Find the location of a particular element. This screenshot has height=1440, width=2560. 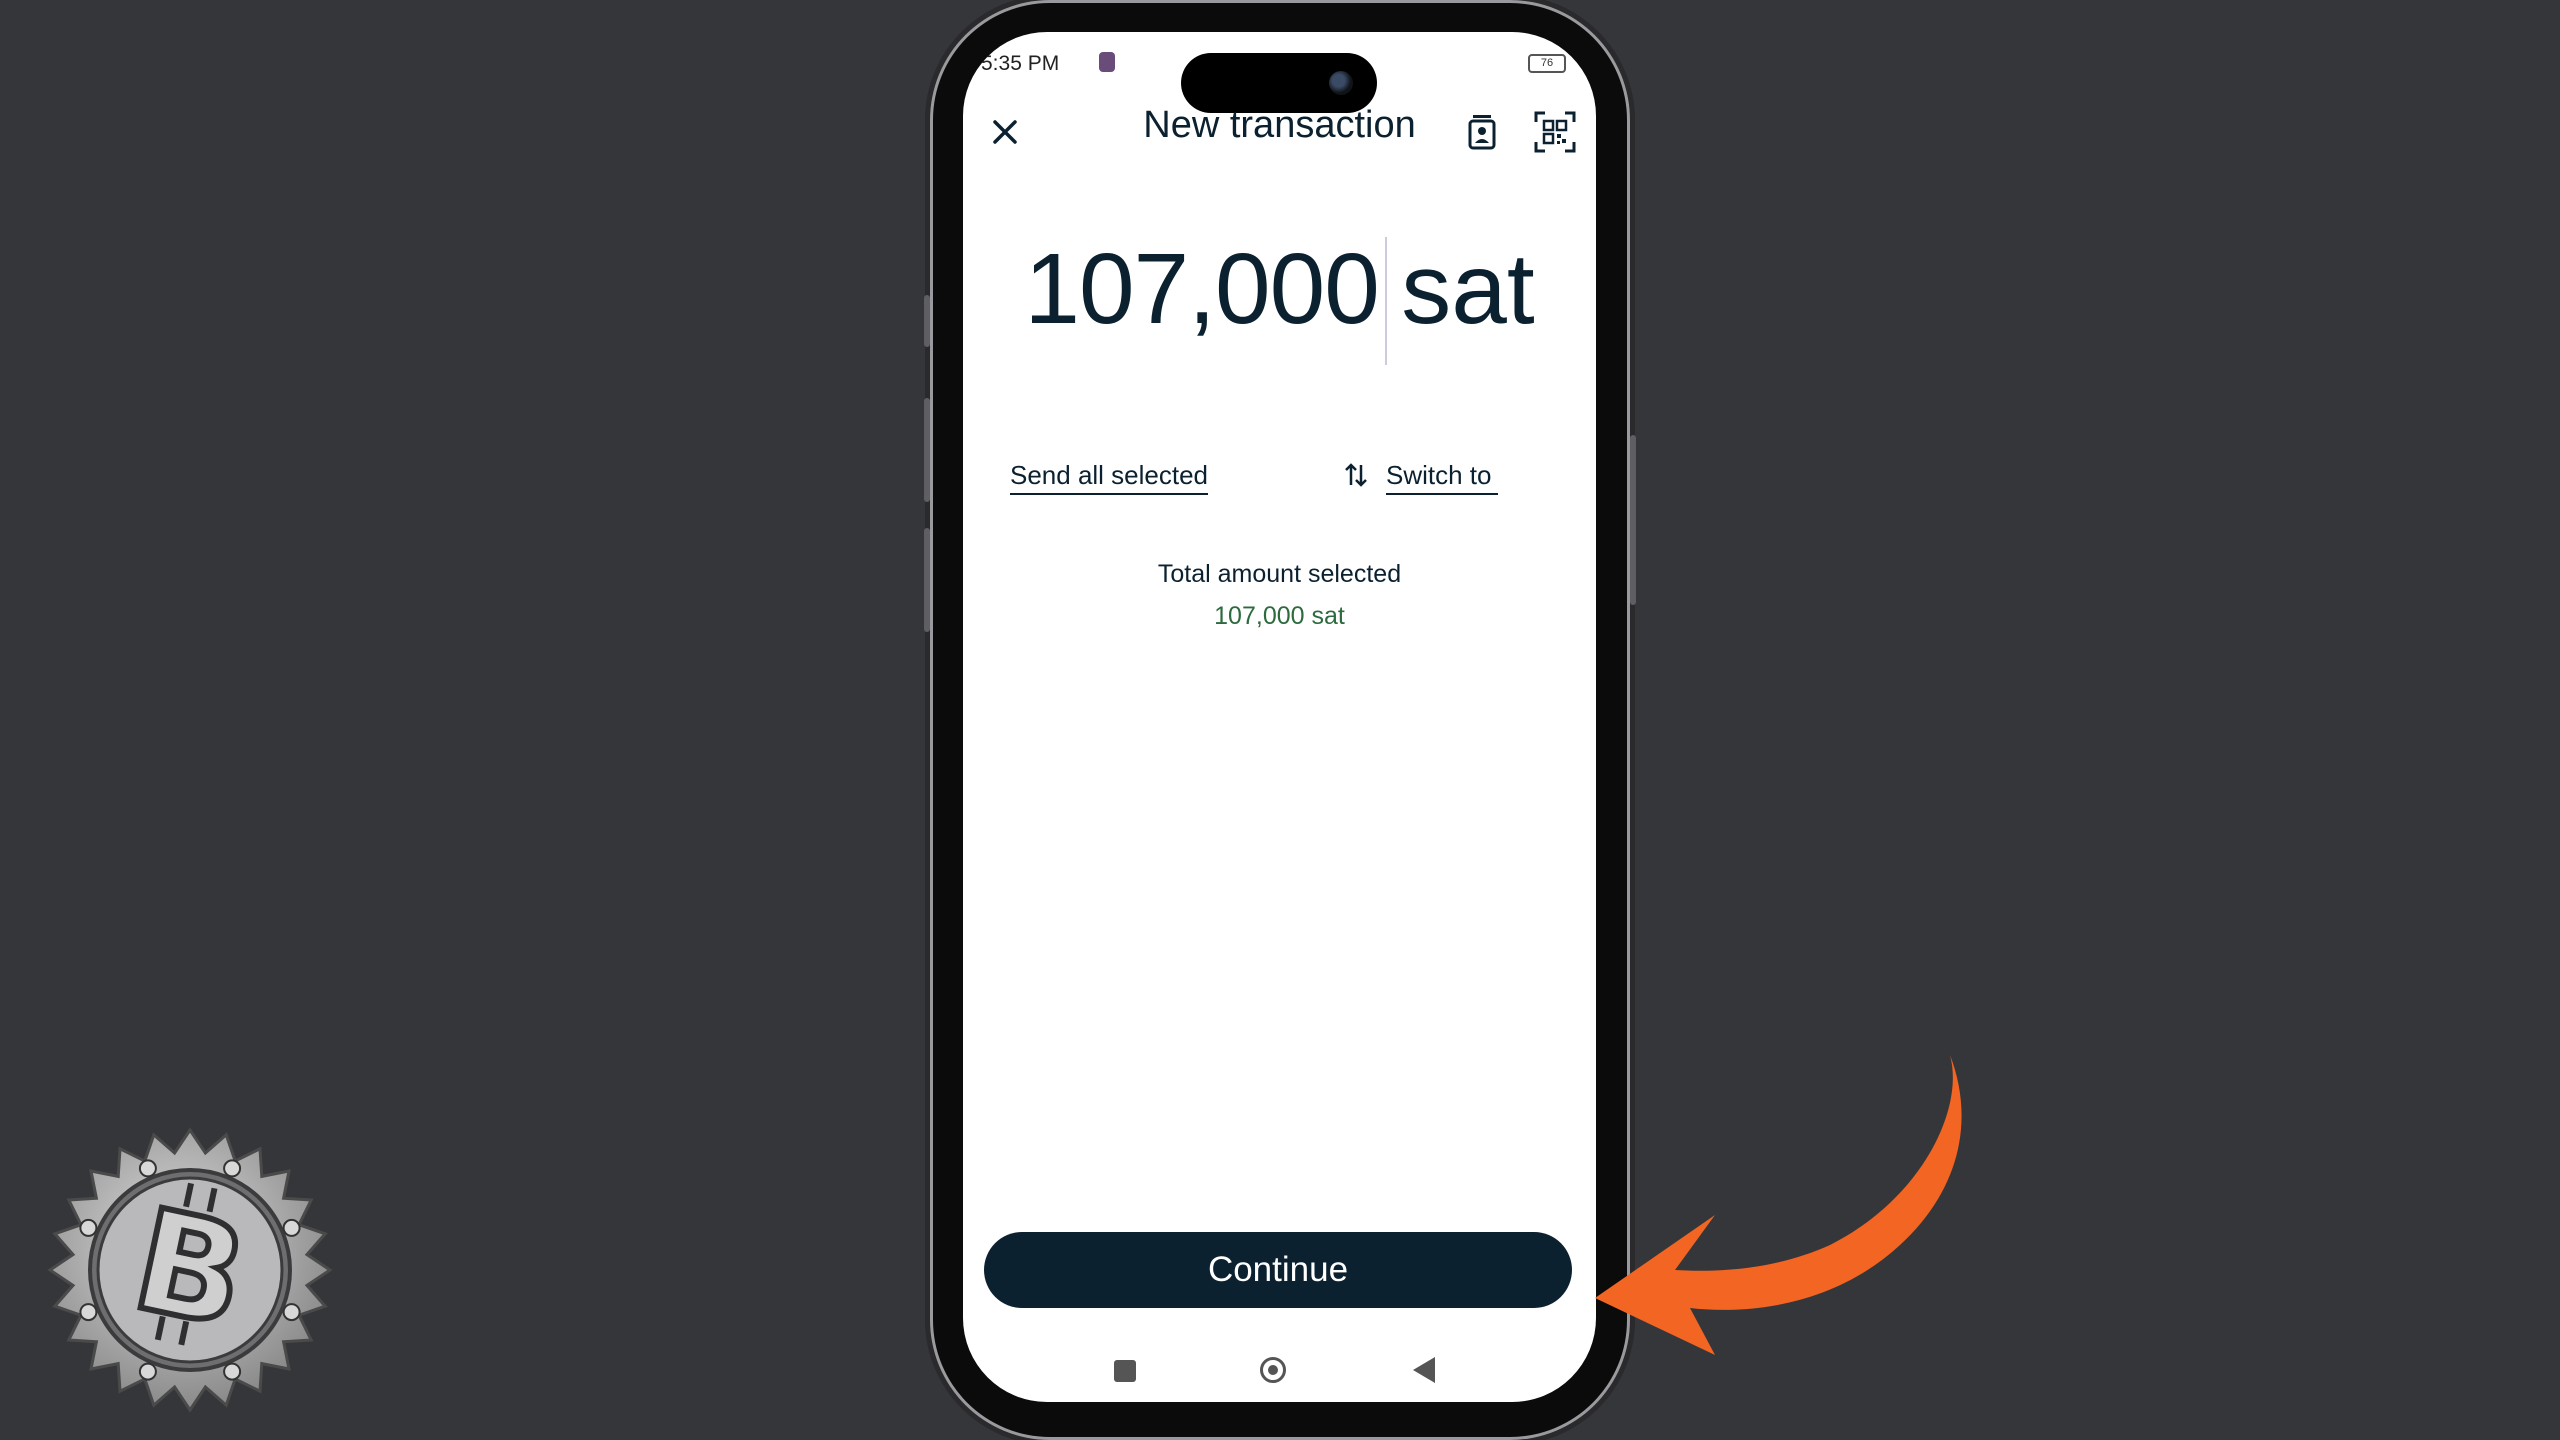

phone-power-button is located at coordinates (1633, 520).